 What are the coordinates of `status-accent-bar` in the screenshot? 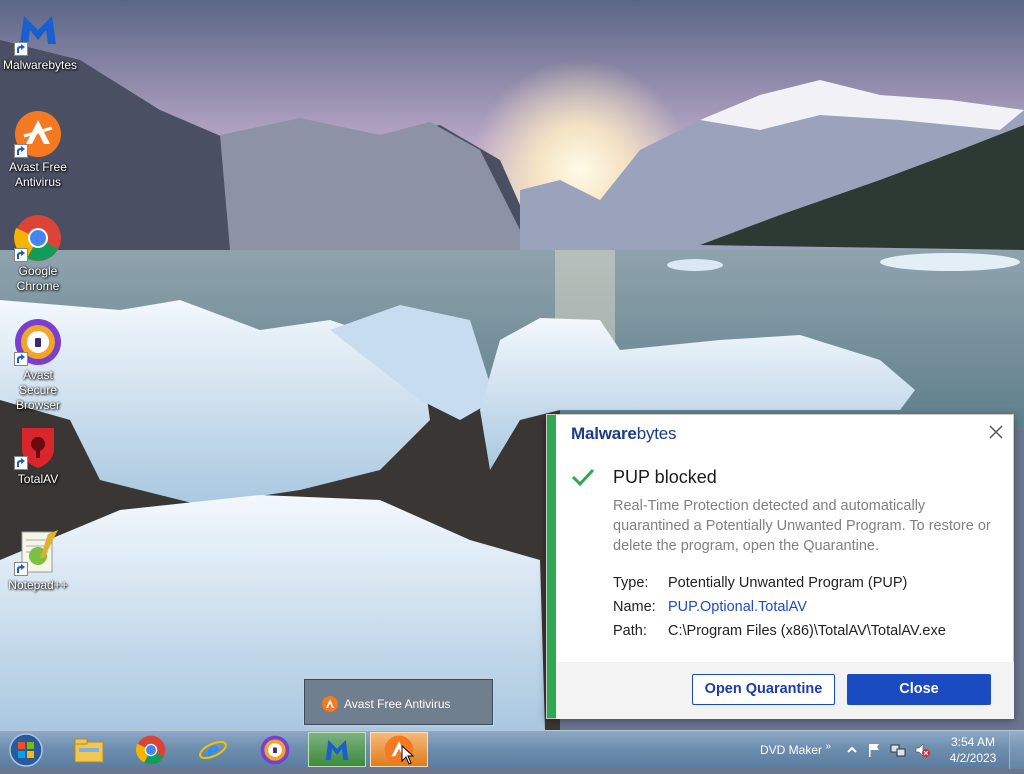 It's located at (551, 566).